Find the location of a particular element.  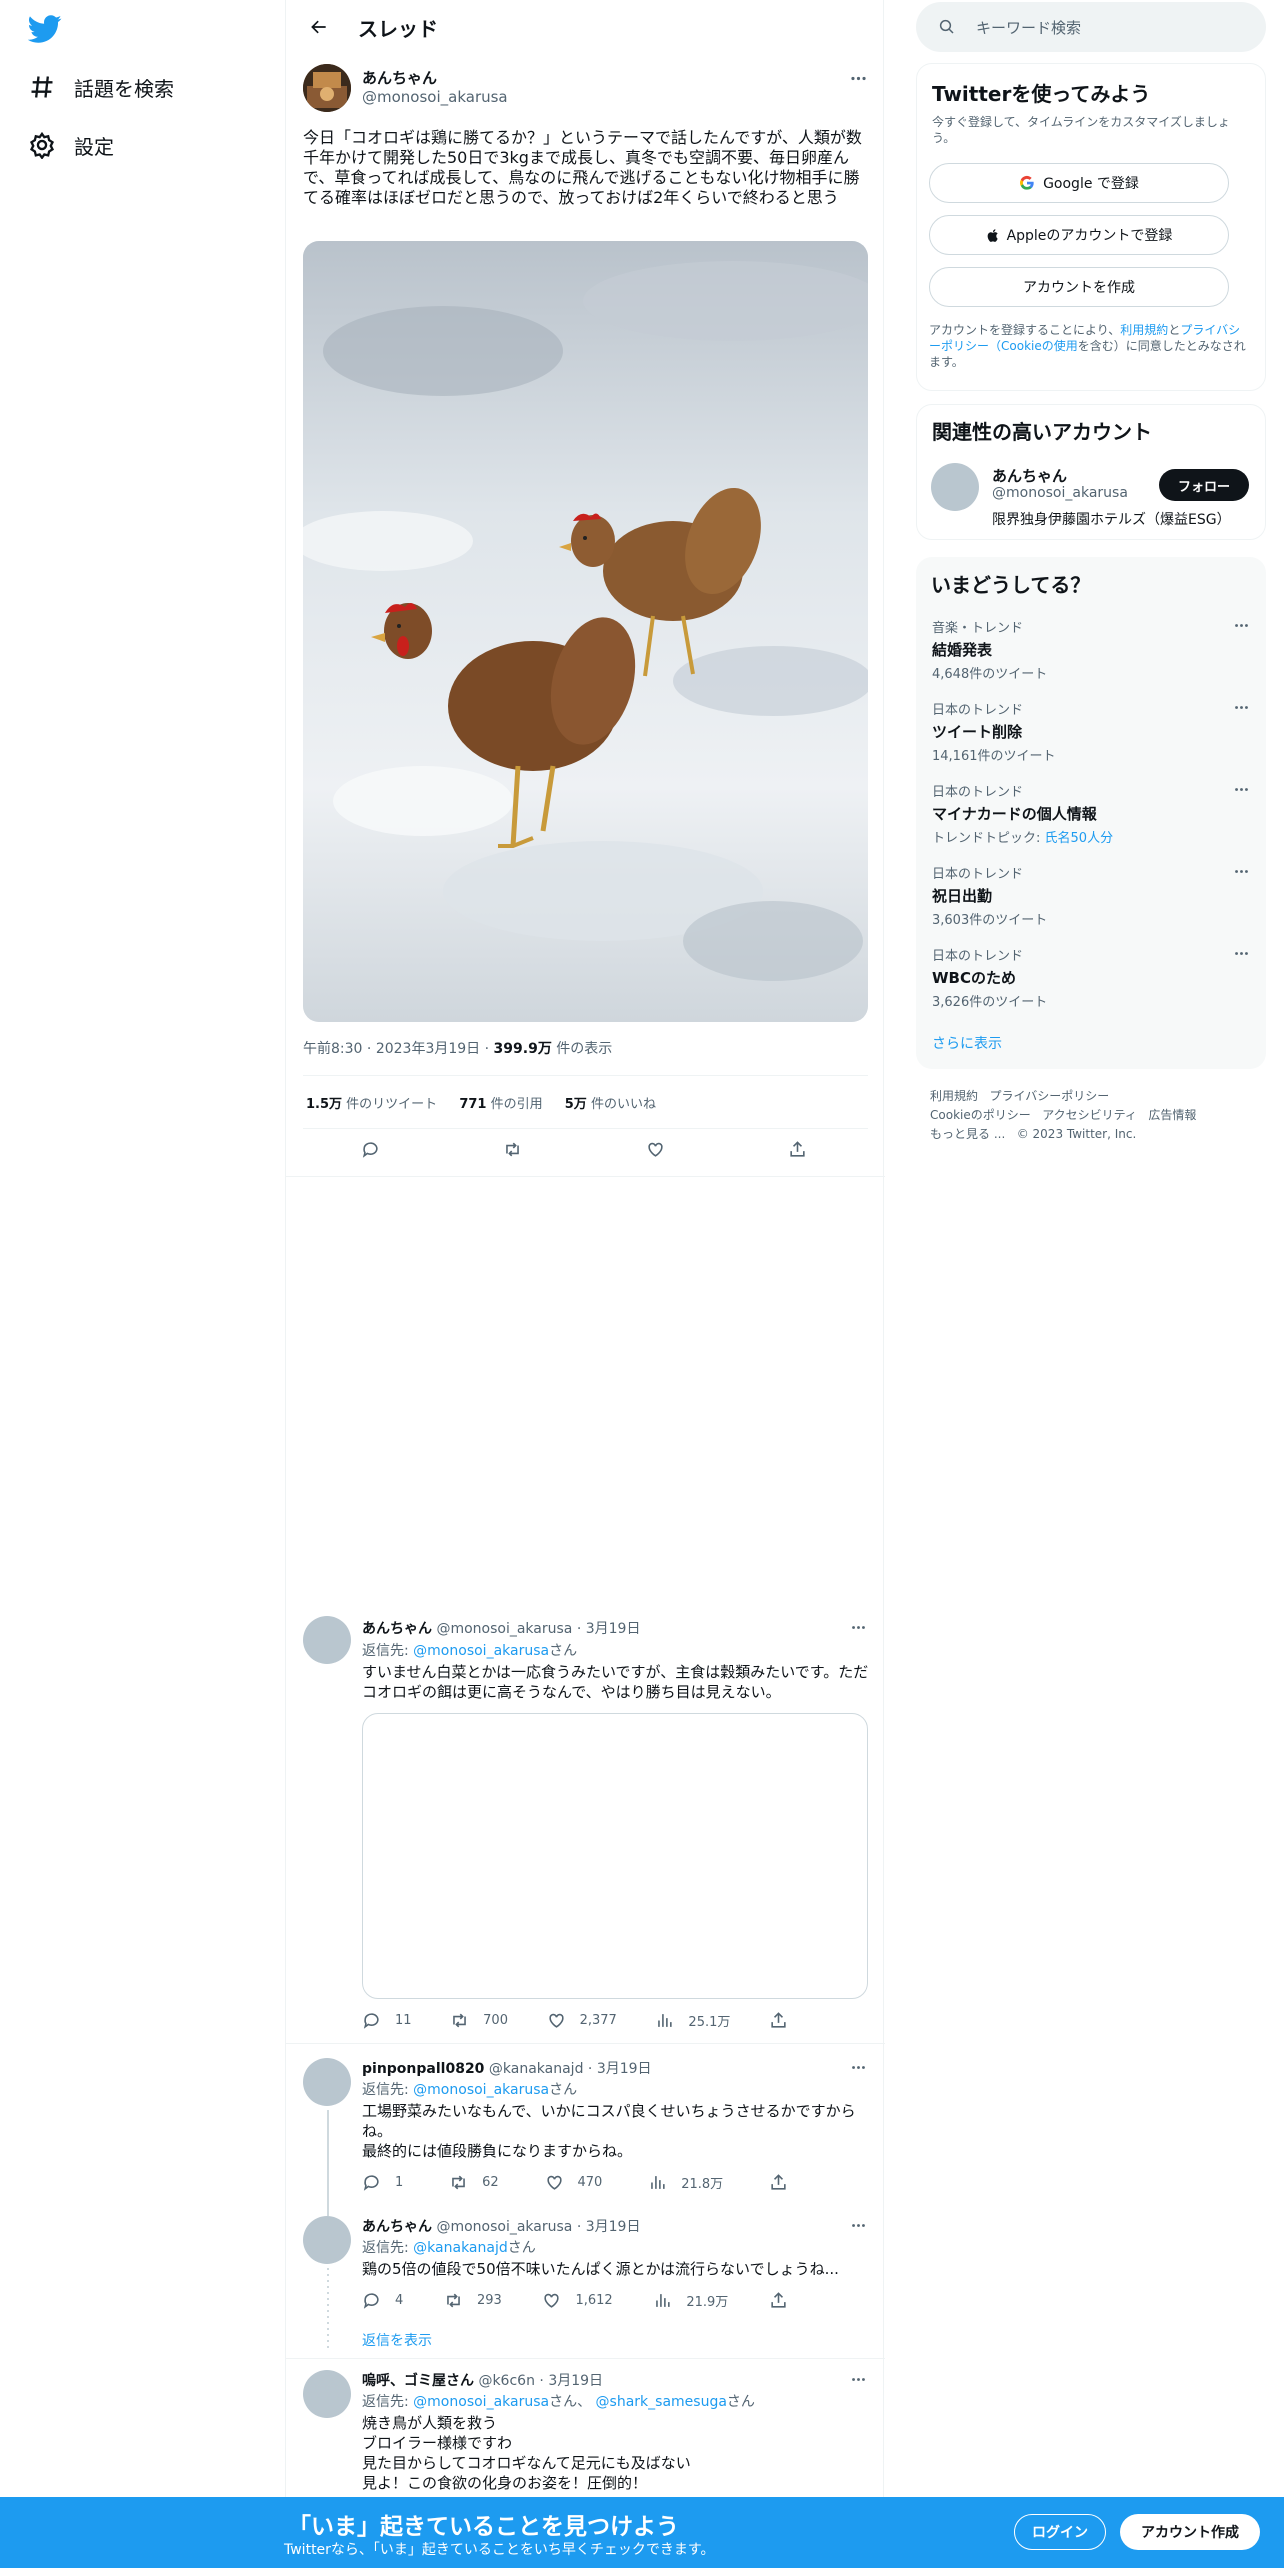

retweet-icon is located at coordinates (513, 1149).